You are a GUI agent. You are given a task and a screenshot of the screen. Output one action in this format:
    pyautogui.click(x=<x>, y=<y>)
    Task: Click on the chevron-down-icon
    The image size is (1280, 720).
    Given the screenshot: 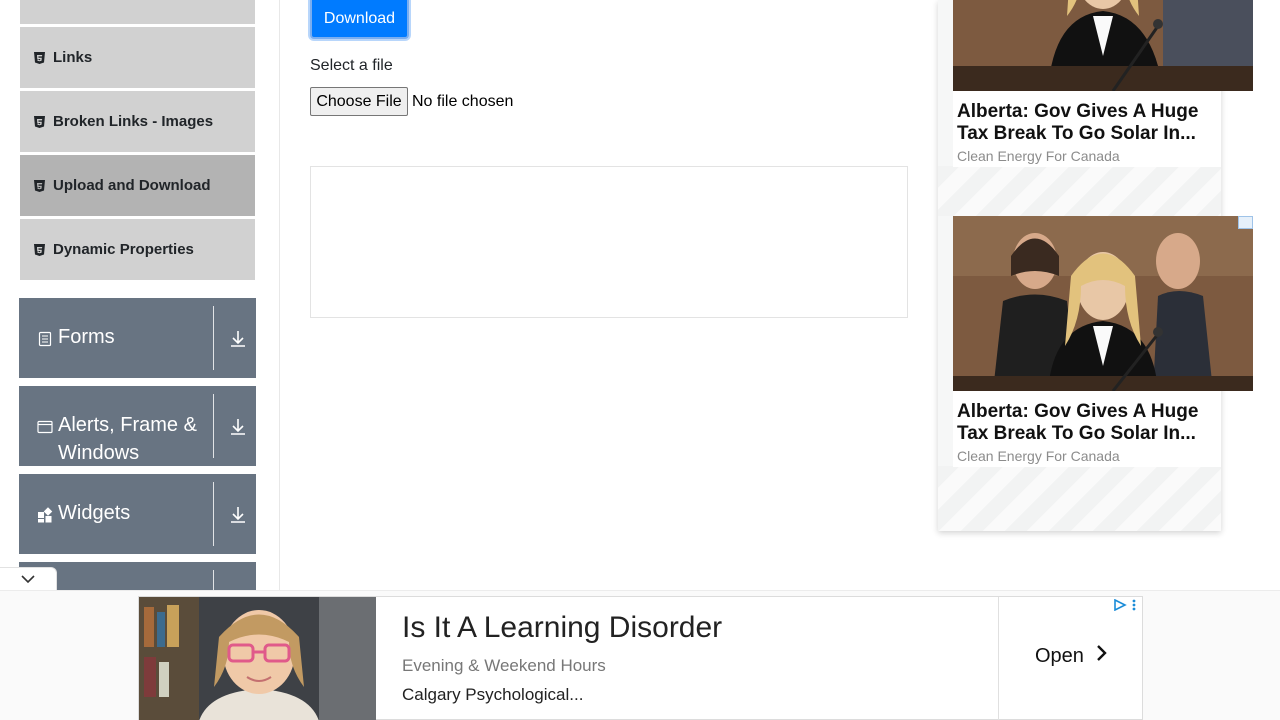 What is the action you would take?
    pyautogui.click(x=28, y=580)
    